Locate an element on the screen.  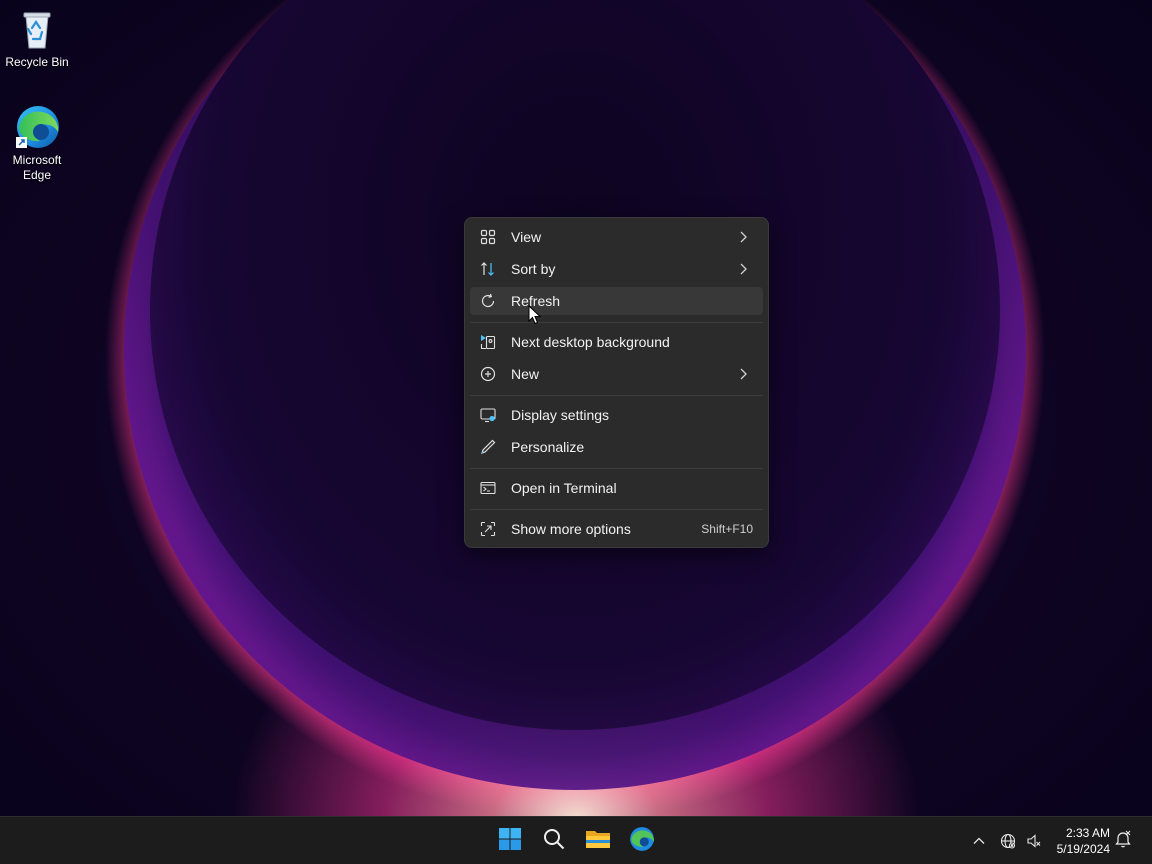
desktop-icon-microsoft-edge: Microsoft Edge is located at coordinates (37, 143).